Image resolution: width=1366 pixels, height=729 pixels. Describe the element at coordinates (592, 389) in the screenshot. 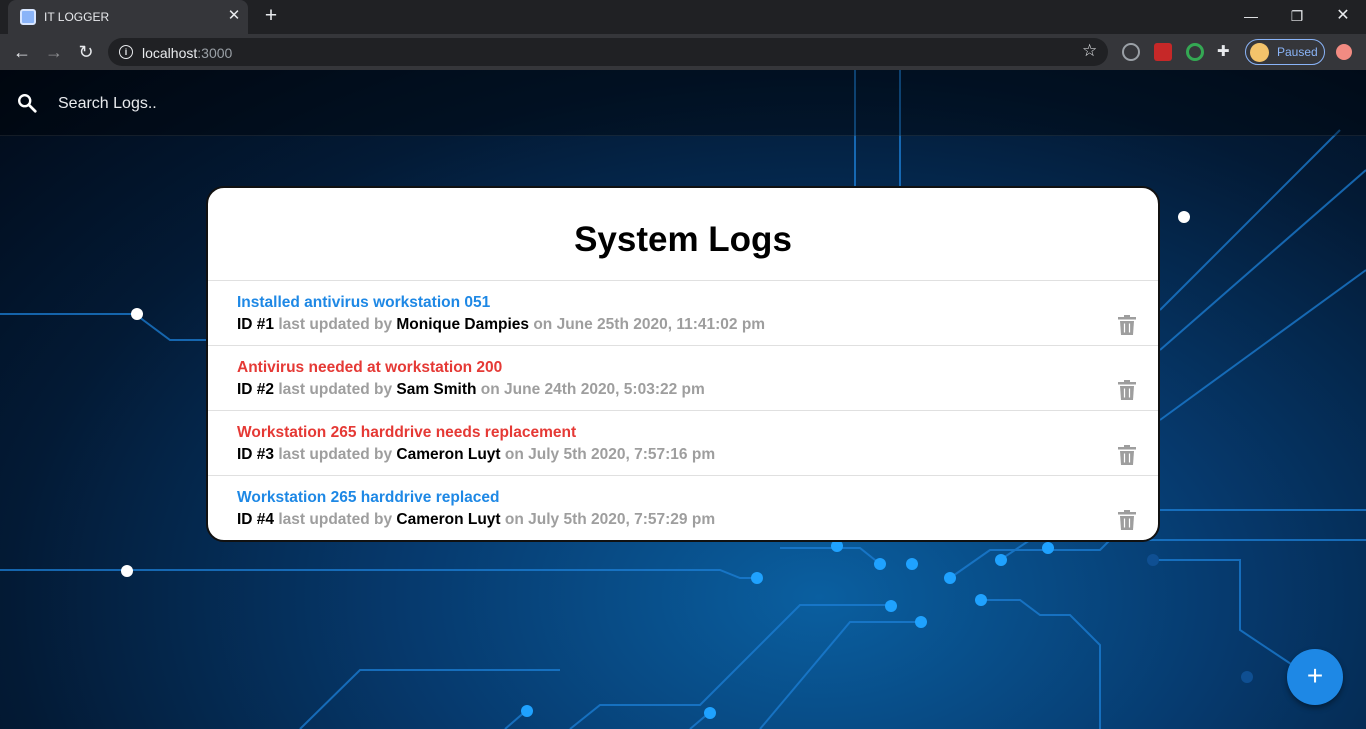

I see `log-date: on June 24th 2020, 5:03:22 pm` at that location.